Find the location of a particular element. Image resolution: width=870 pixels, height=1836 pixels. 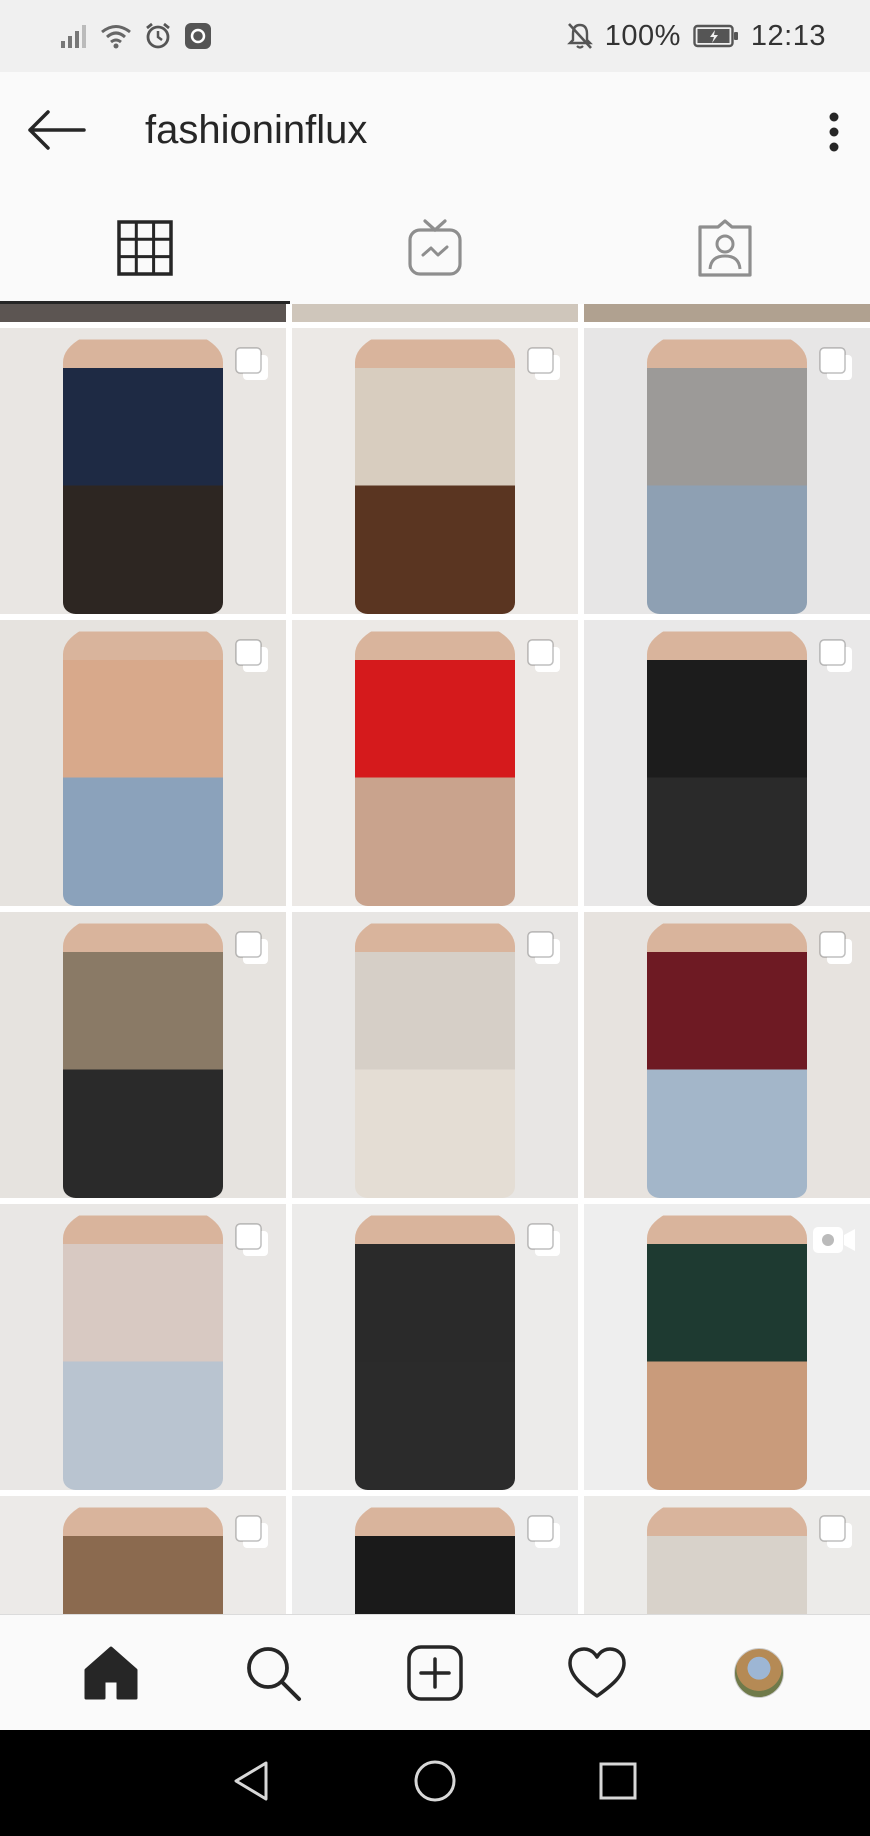

profile-avatar is located at coordinates (759, 1672).